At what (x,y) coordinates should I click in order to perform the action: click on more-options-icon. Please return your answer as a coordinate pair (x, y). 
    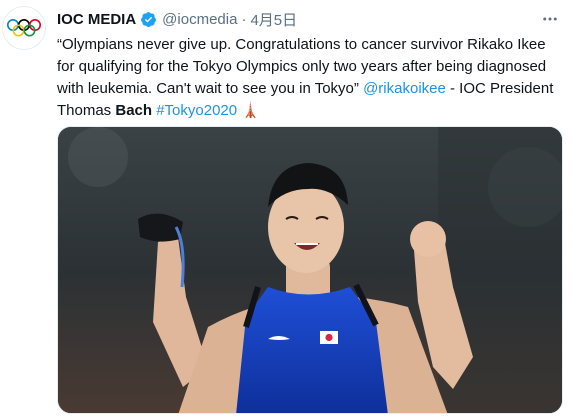
    Looking at the image, I should click on (550, 19).